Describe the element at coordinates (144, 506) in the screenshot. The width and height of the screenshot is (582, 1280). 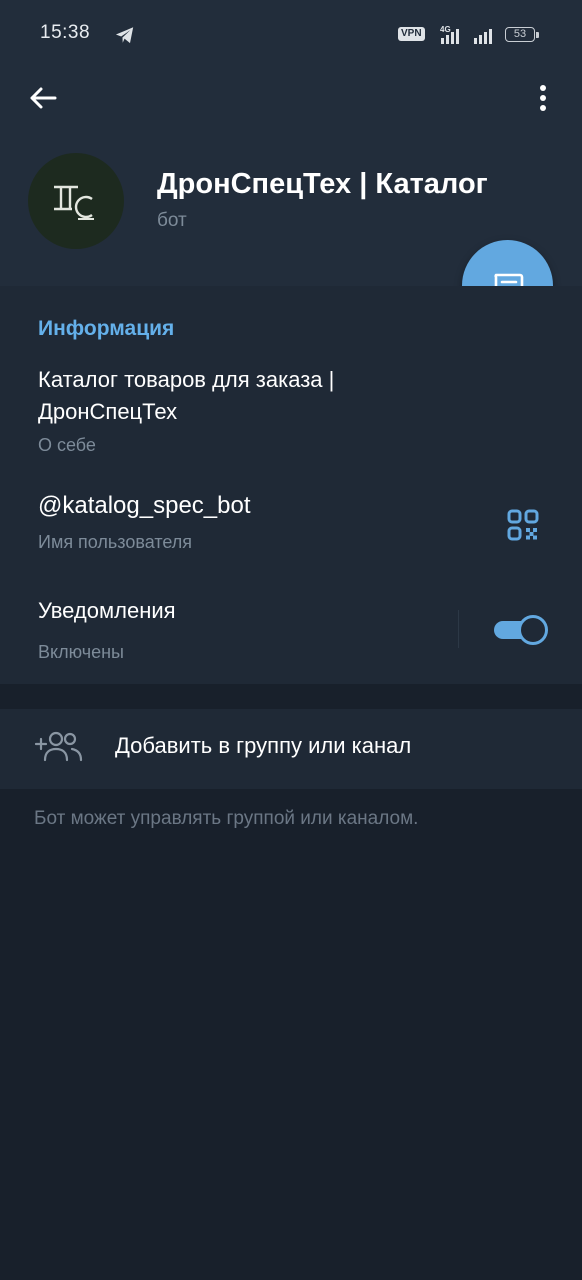
I see `username-text: @katalog_spec_bot` at that location.